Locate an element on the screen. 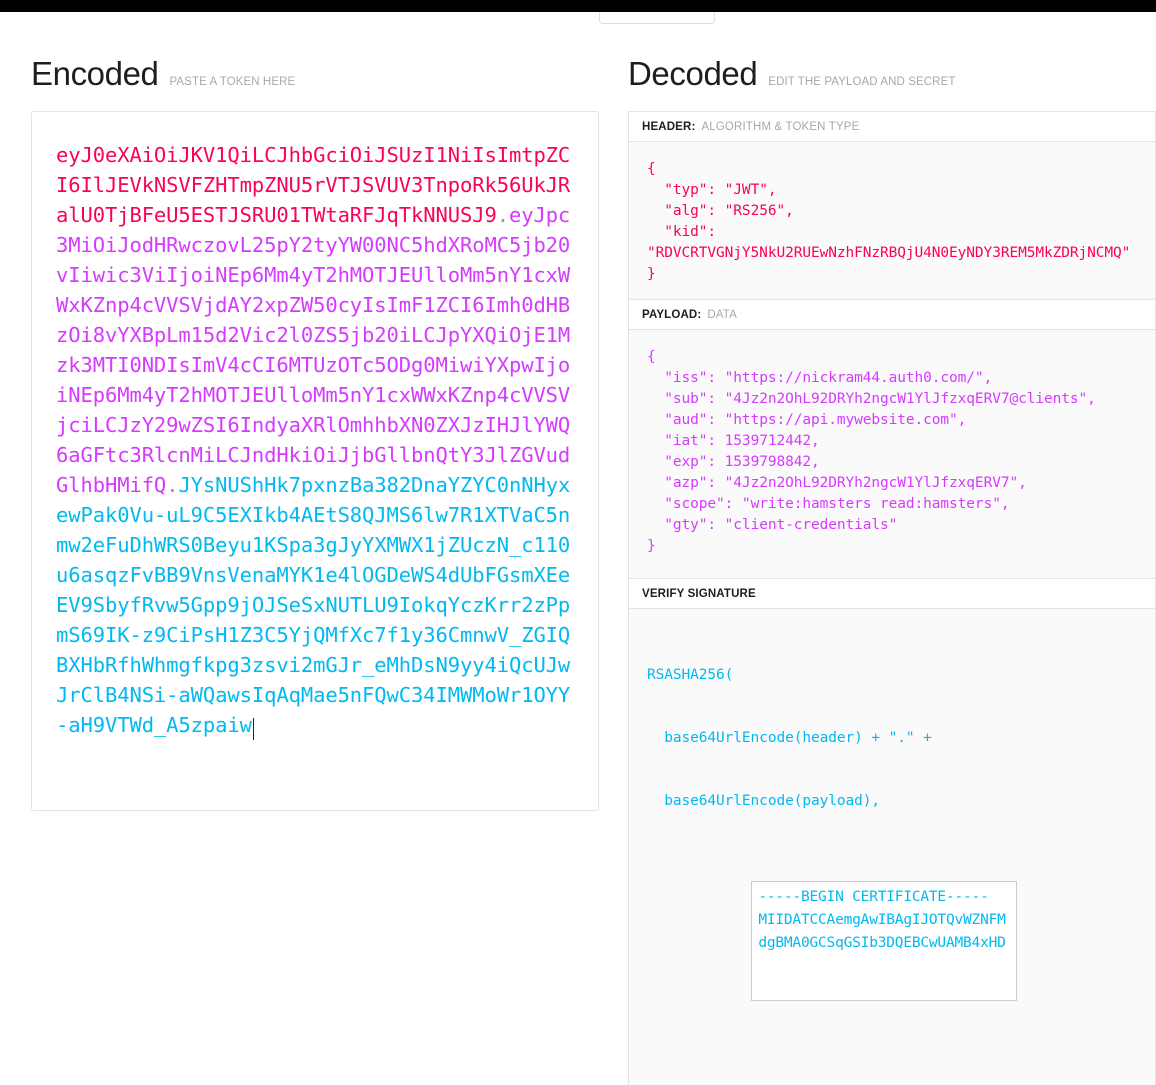 The image size is (1156, 1085). decoded-heading: Decoded EDIT THE PAYLOAD AND SECRET is located at coordinates (791, 73).